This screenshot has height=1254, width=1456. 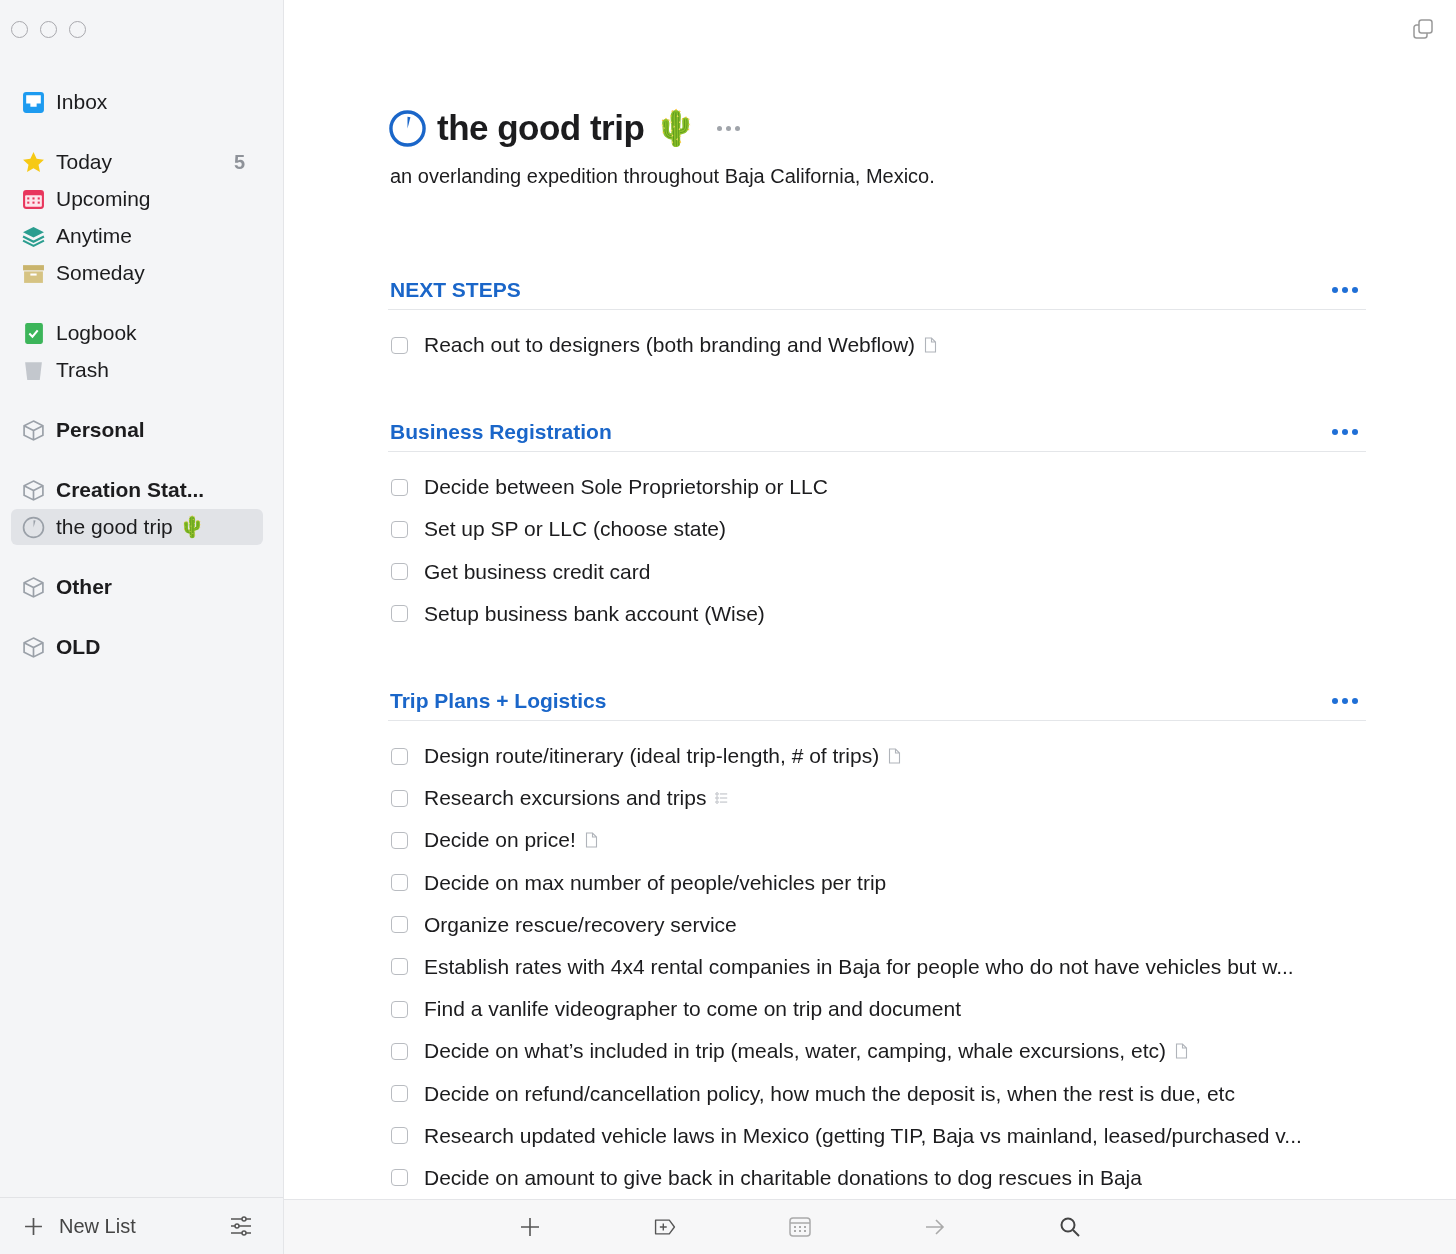 I want to click on sidebar-item: Other, so click(x=137, y=587).